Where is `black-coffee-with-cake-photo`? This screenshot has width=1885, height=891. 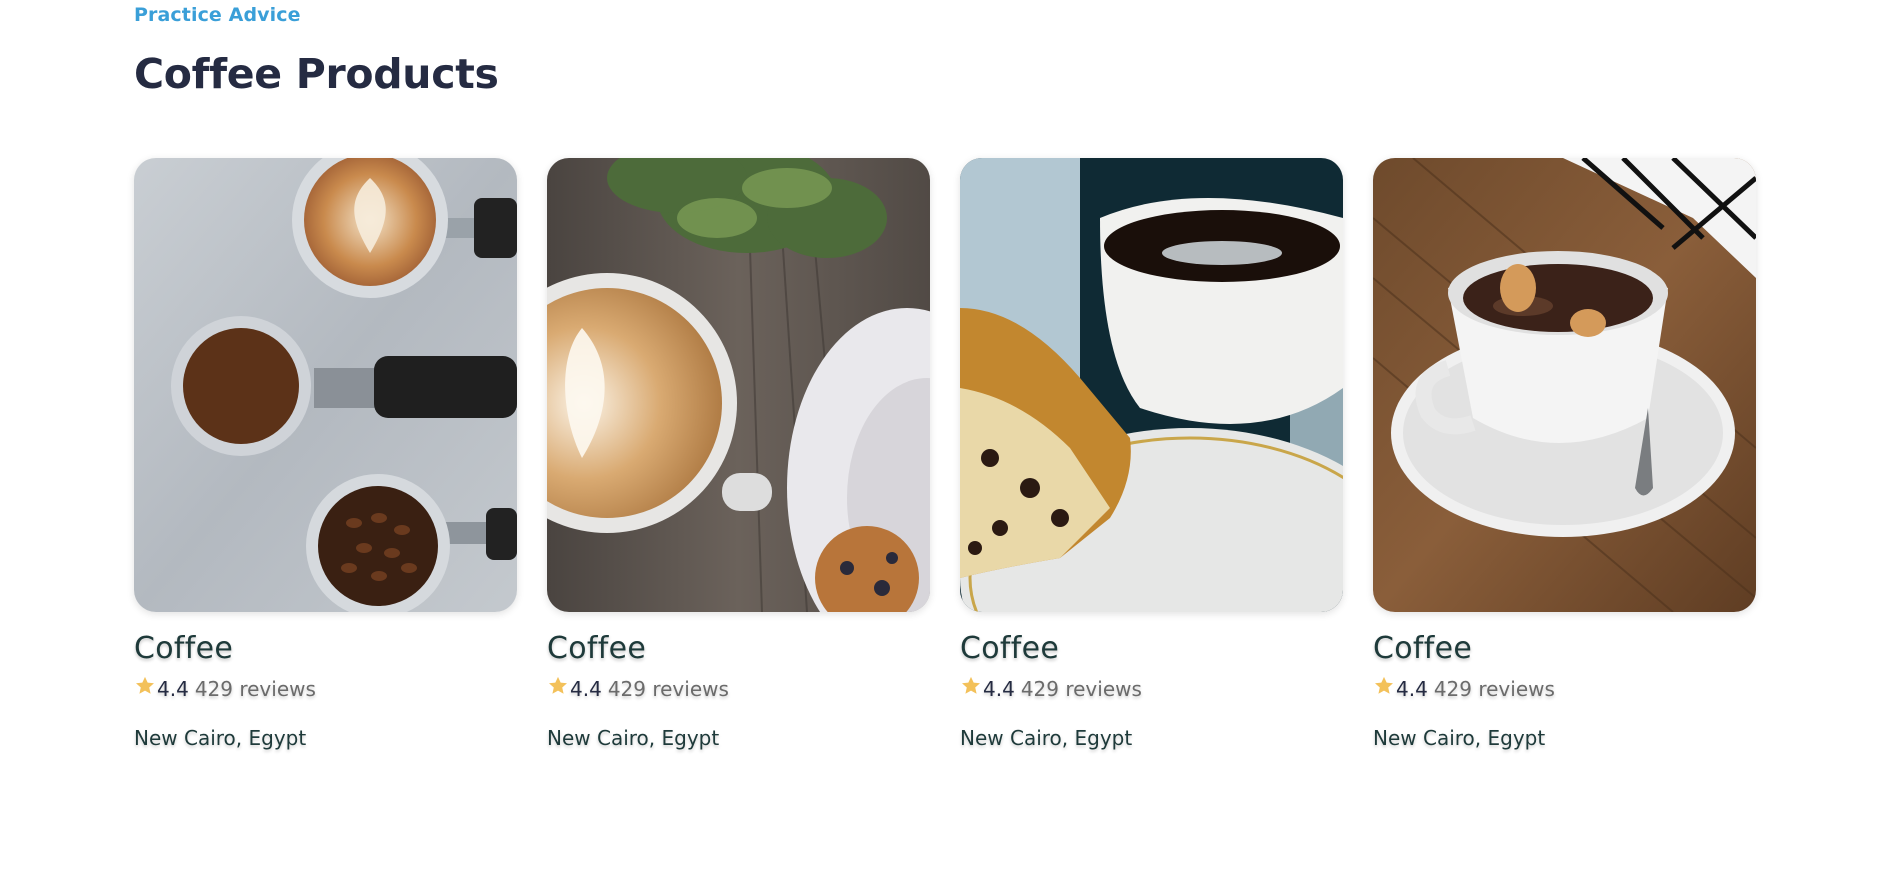 black-coffee-with-cake-photo is located at coordinates (1151, 385).